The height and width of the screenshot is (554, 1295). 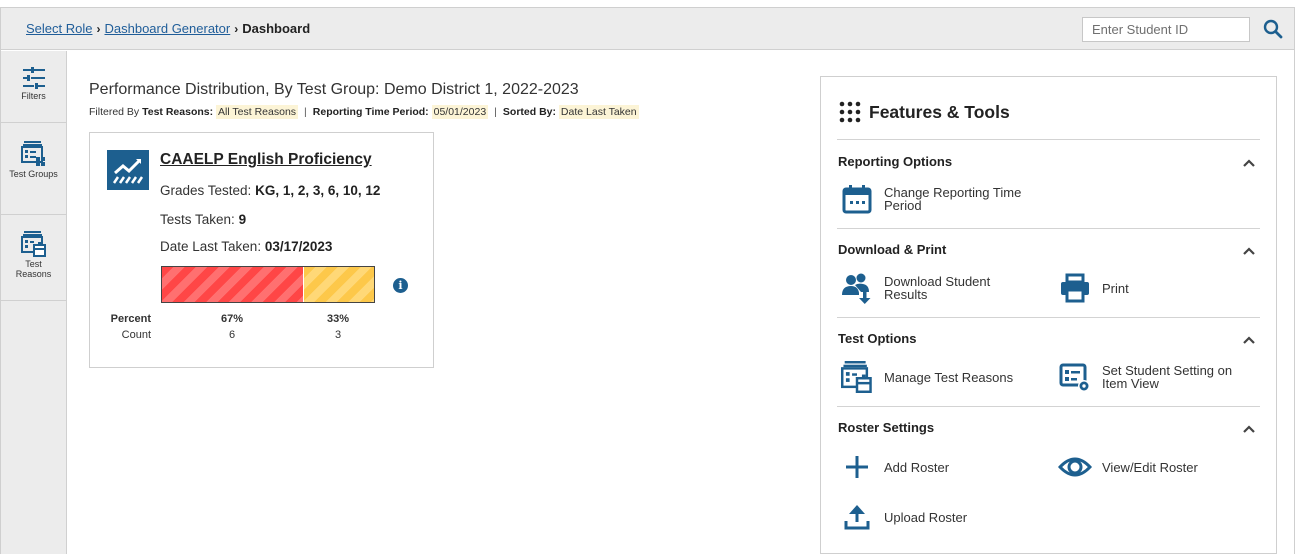 I want to click on tests-taken: Tests Taken: 9, so click(x=203, y=219).